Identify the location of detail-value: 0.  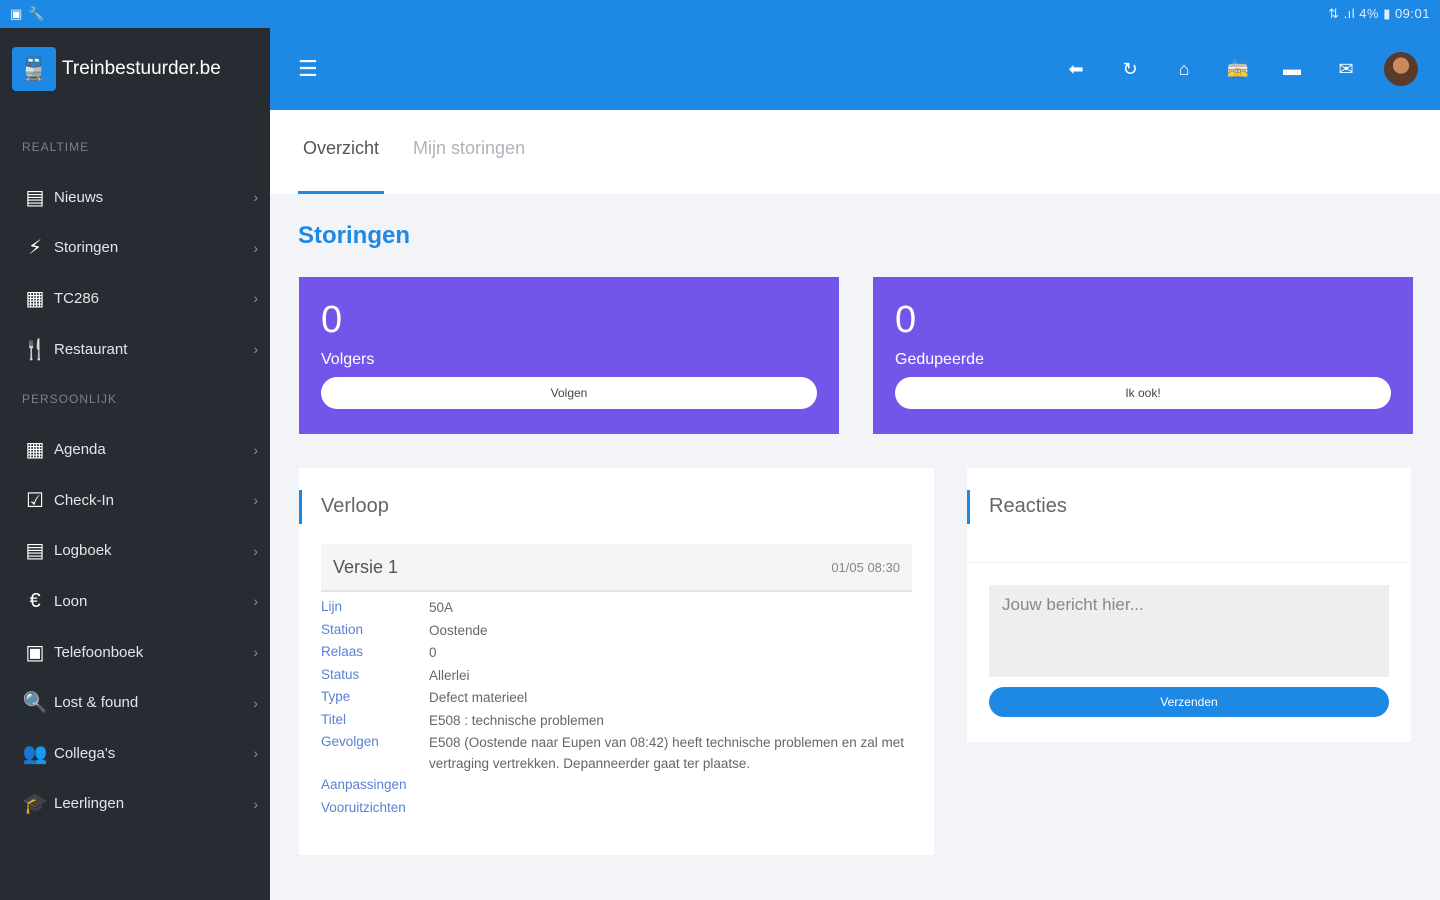
(433, 652).